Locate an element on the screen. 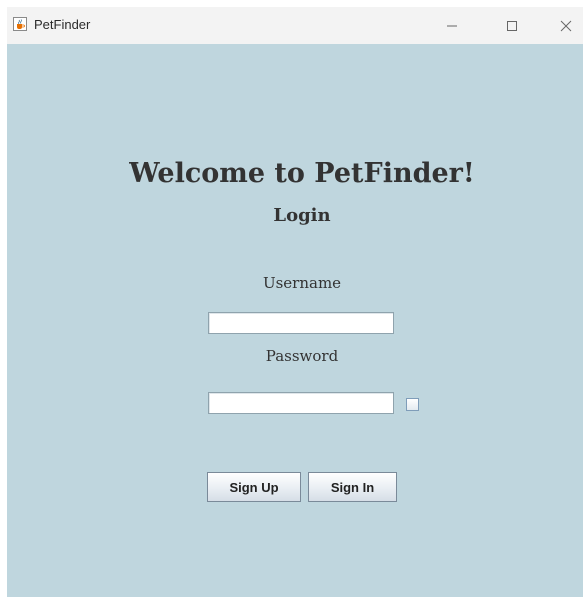 The image size is (583, 597). show-password-checkbox is located at coordinates (412, 404).